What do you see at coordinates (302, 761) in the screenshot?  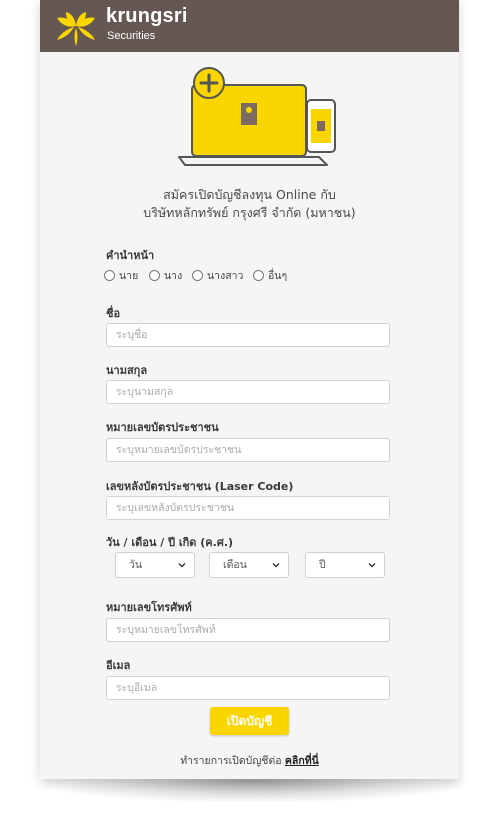 I see `click-here-link: คลิกที่นี่` at bounding box center [302, 761].